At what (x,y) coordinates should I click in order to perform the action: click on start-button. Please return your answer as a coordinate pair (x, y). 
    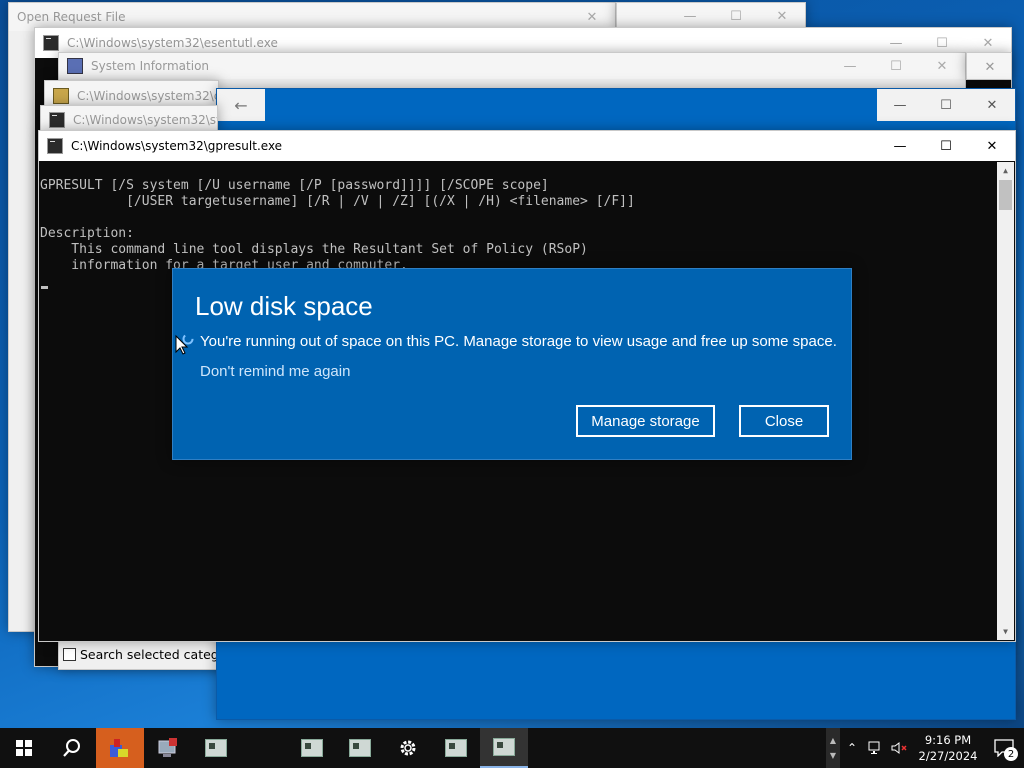
    Looking at the image, I should click on (24, 748).